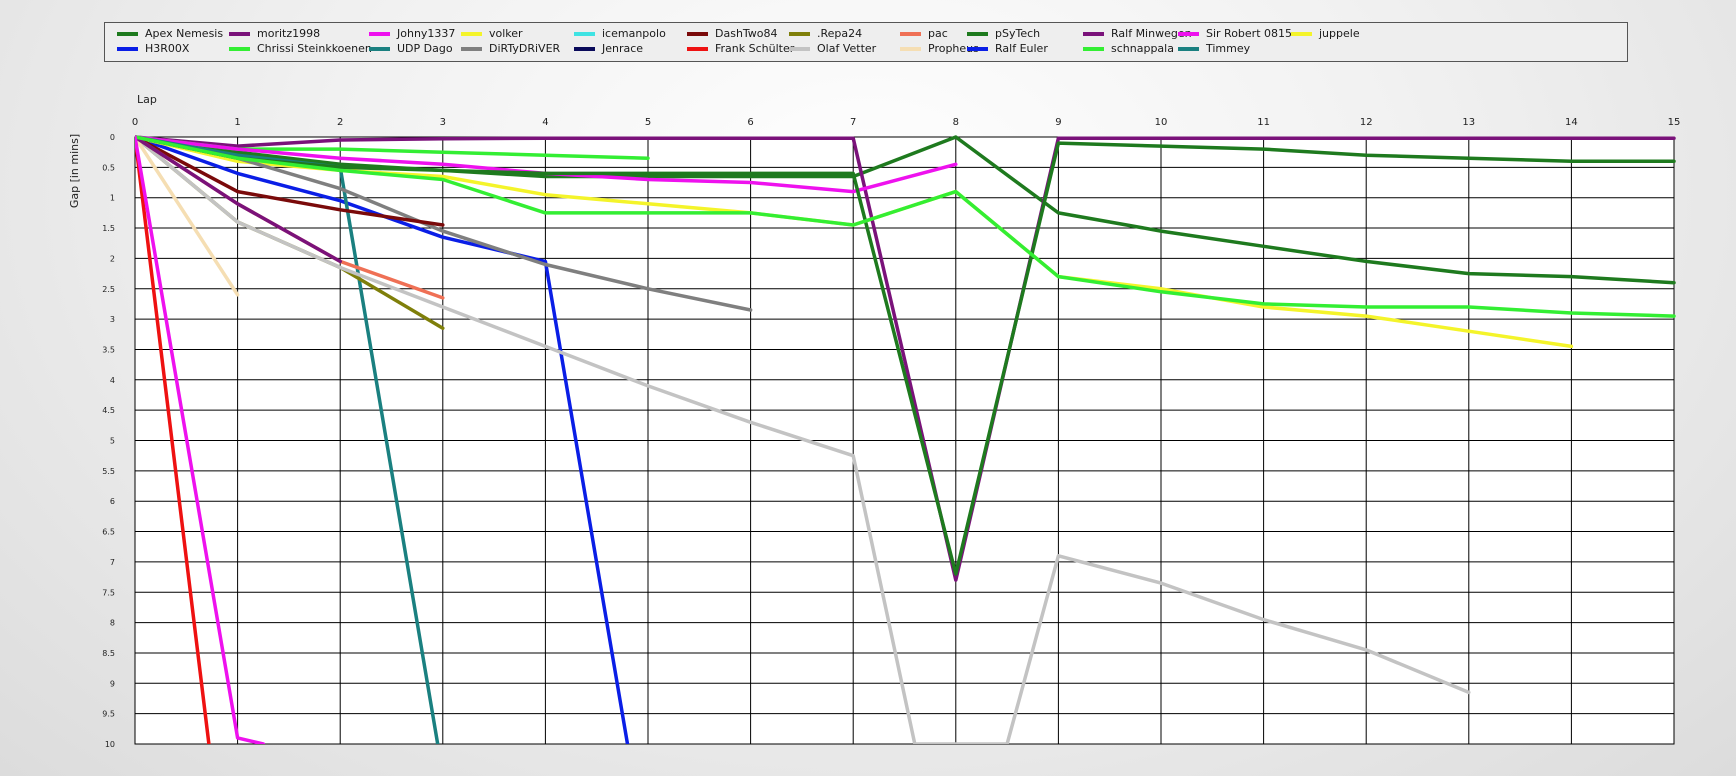 Image resolution: width=1736 pixels, height=776 pixels. I want to click on x-tick-label: 8, so click(956, 122).